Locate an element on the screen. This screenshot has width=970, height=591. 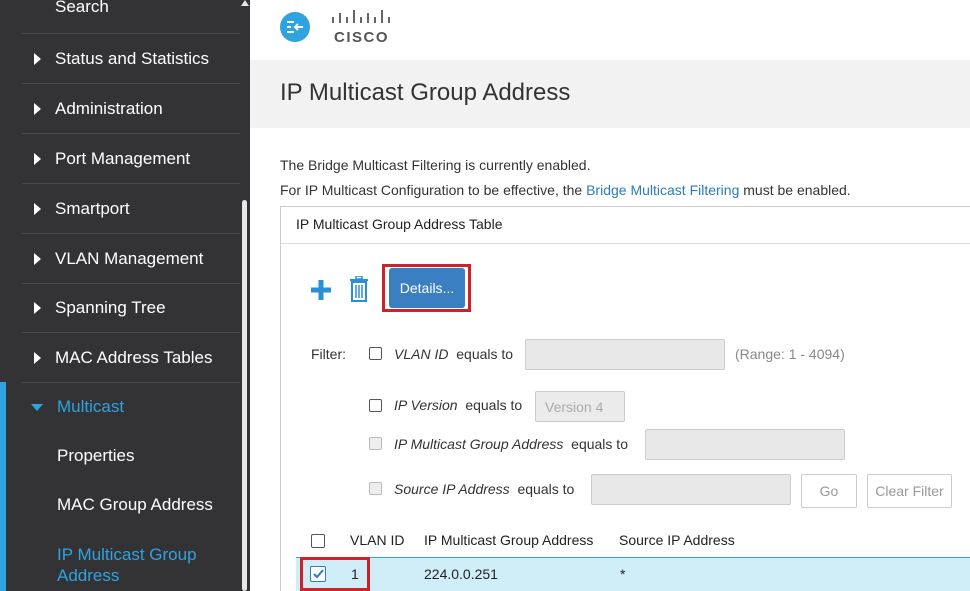
filter-vlan-input is located at coordinates (625, 354).